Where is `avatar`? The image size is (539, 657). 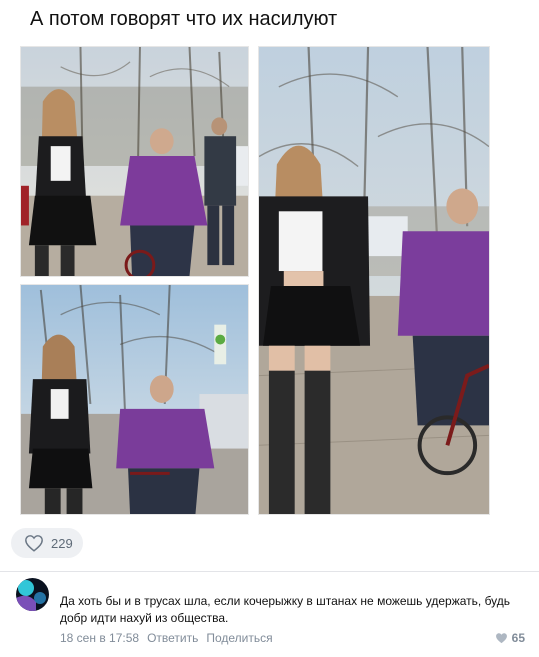 avatar is located at coordinates (32, 594).